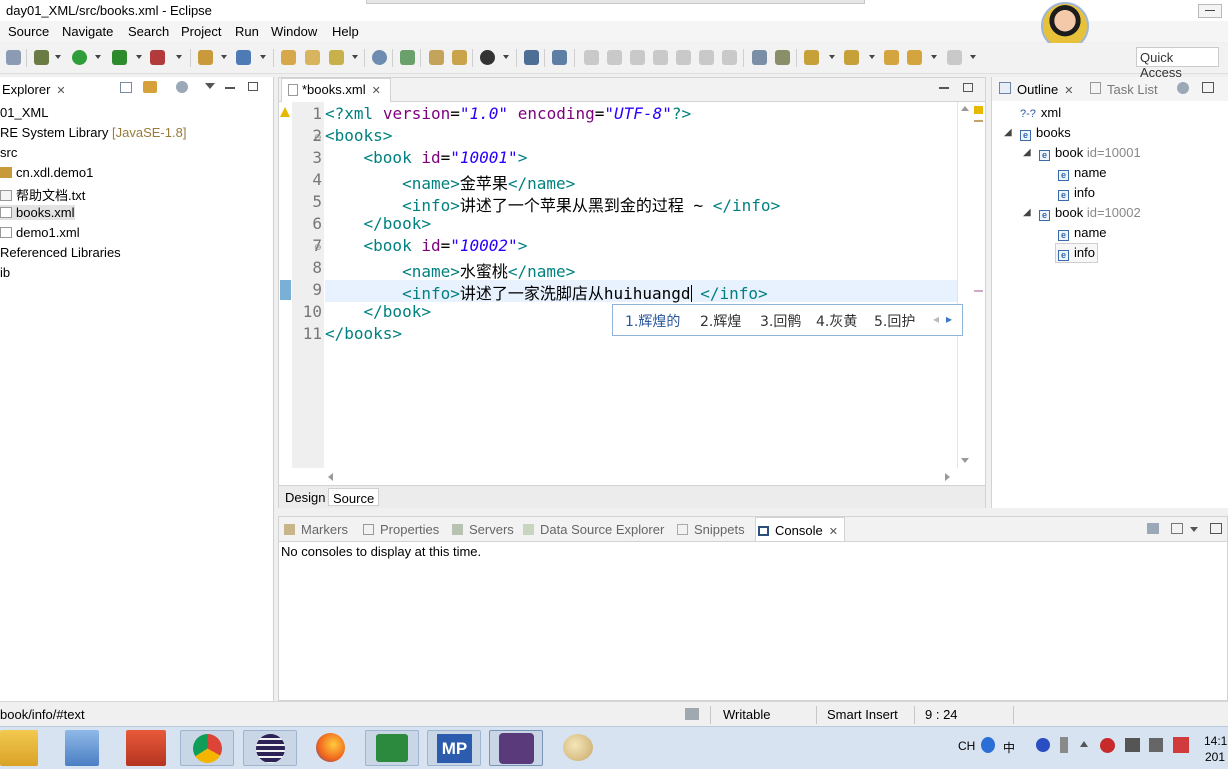  I want to click on word-wrap-icon, so click(759, 57).